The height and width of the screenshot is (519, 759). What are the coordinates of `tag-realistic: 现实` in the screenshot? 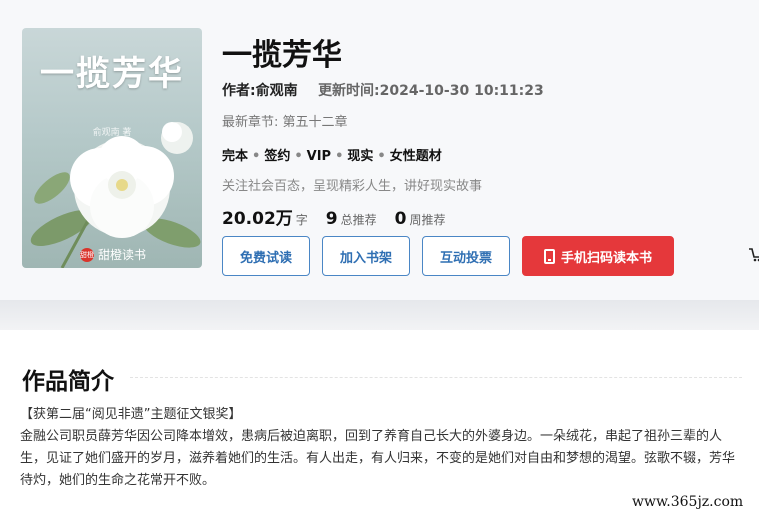 It's located at (360, 156).